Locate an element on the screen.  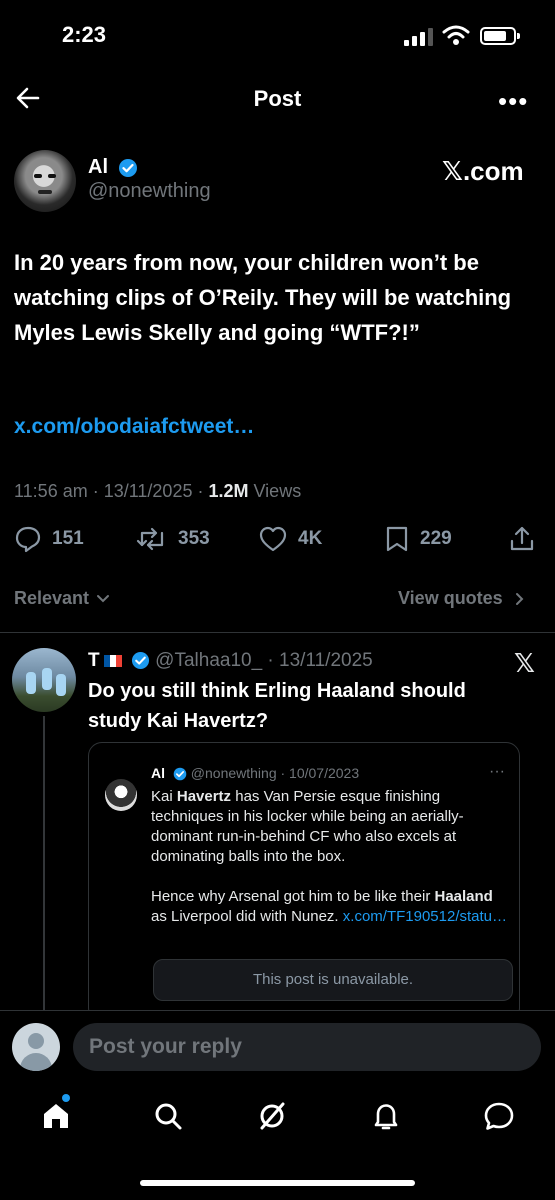
bottom-tab-bar is located at coordinates (277, 1120).